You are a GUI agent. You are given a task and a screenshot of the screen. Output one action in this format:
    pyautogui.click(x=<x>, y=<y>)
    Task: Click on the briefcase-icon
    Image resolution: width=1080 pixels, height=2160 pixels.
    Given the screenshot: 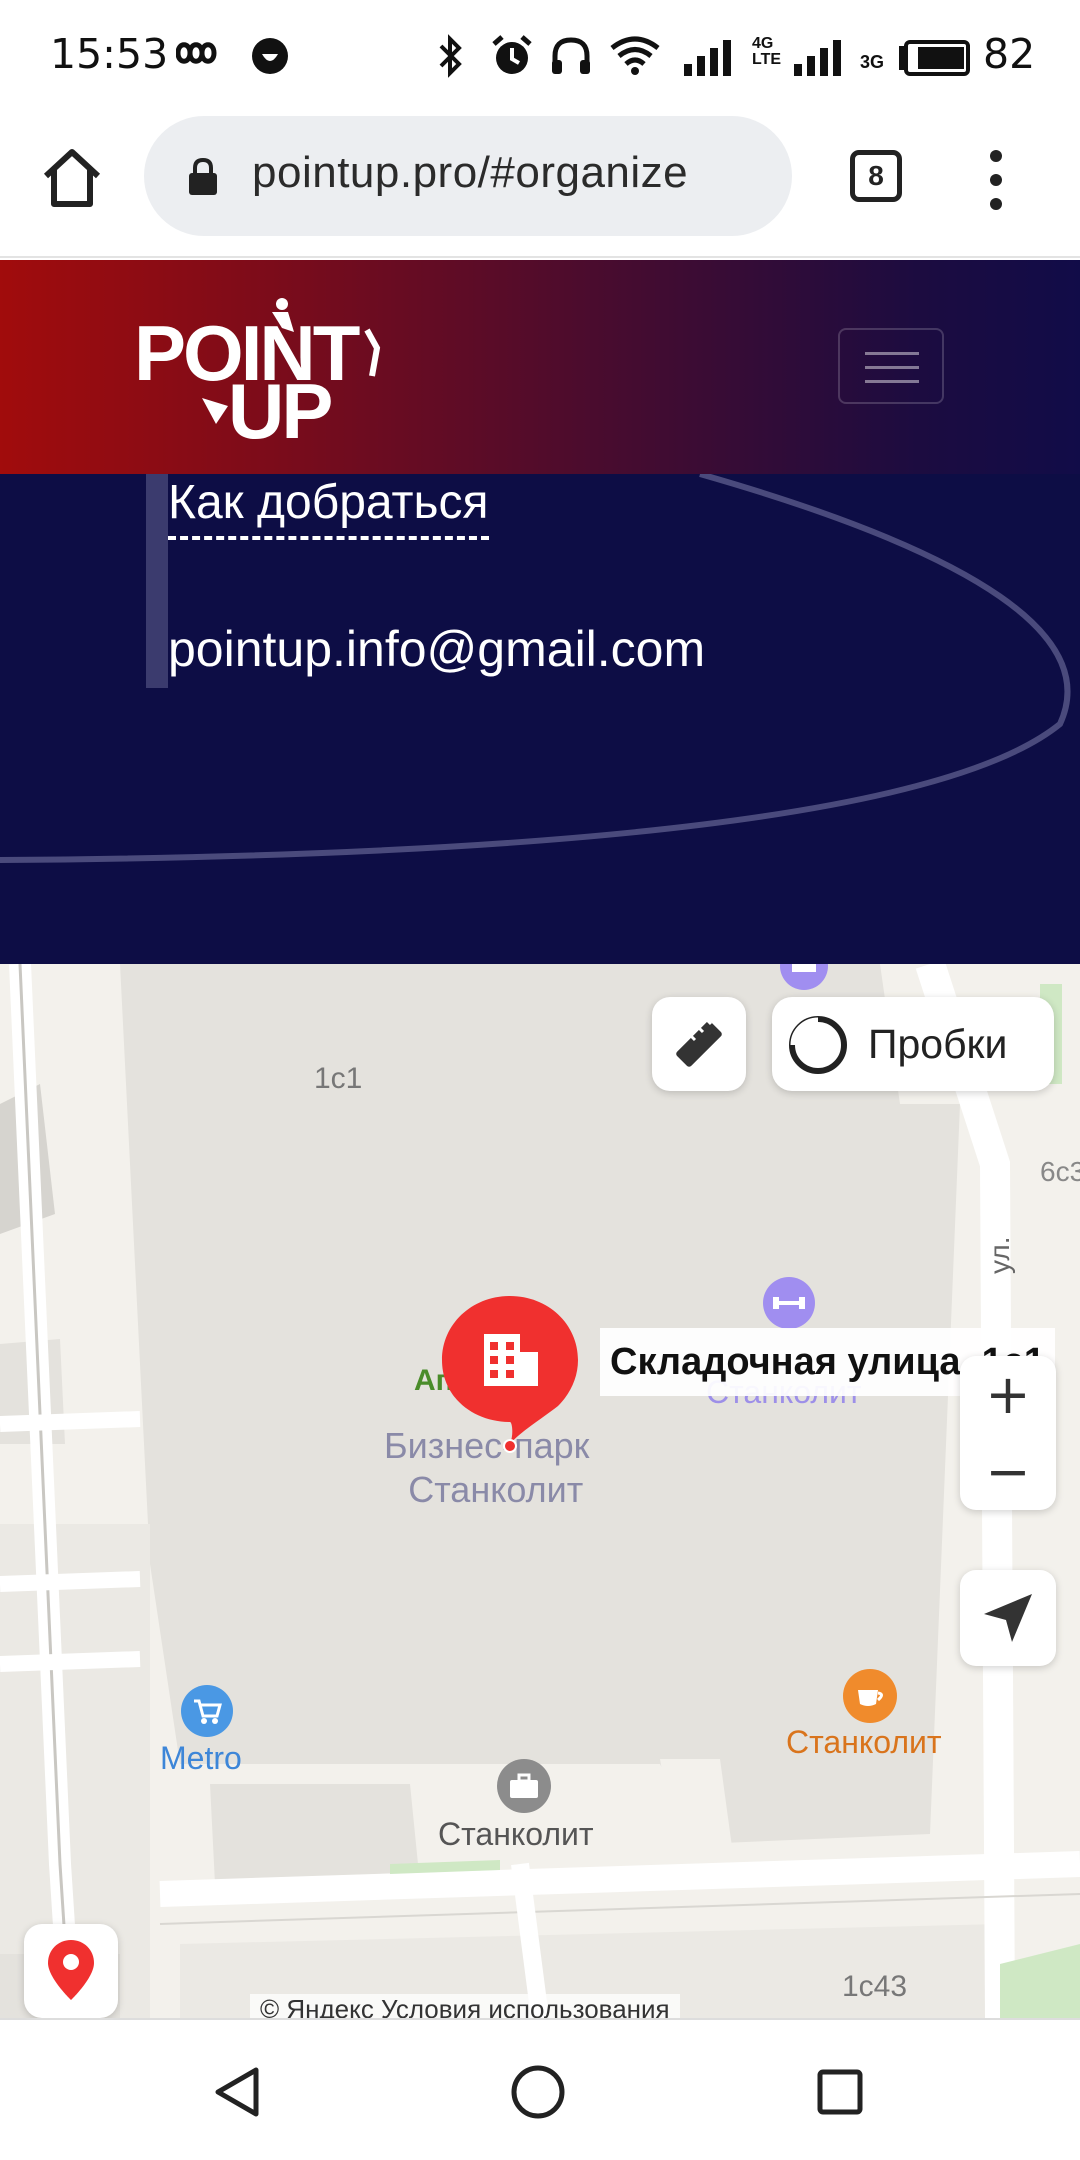 What is the action you would take?
    pyautogui.click(x=524, y=1786)
    